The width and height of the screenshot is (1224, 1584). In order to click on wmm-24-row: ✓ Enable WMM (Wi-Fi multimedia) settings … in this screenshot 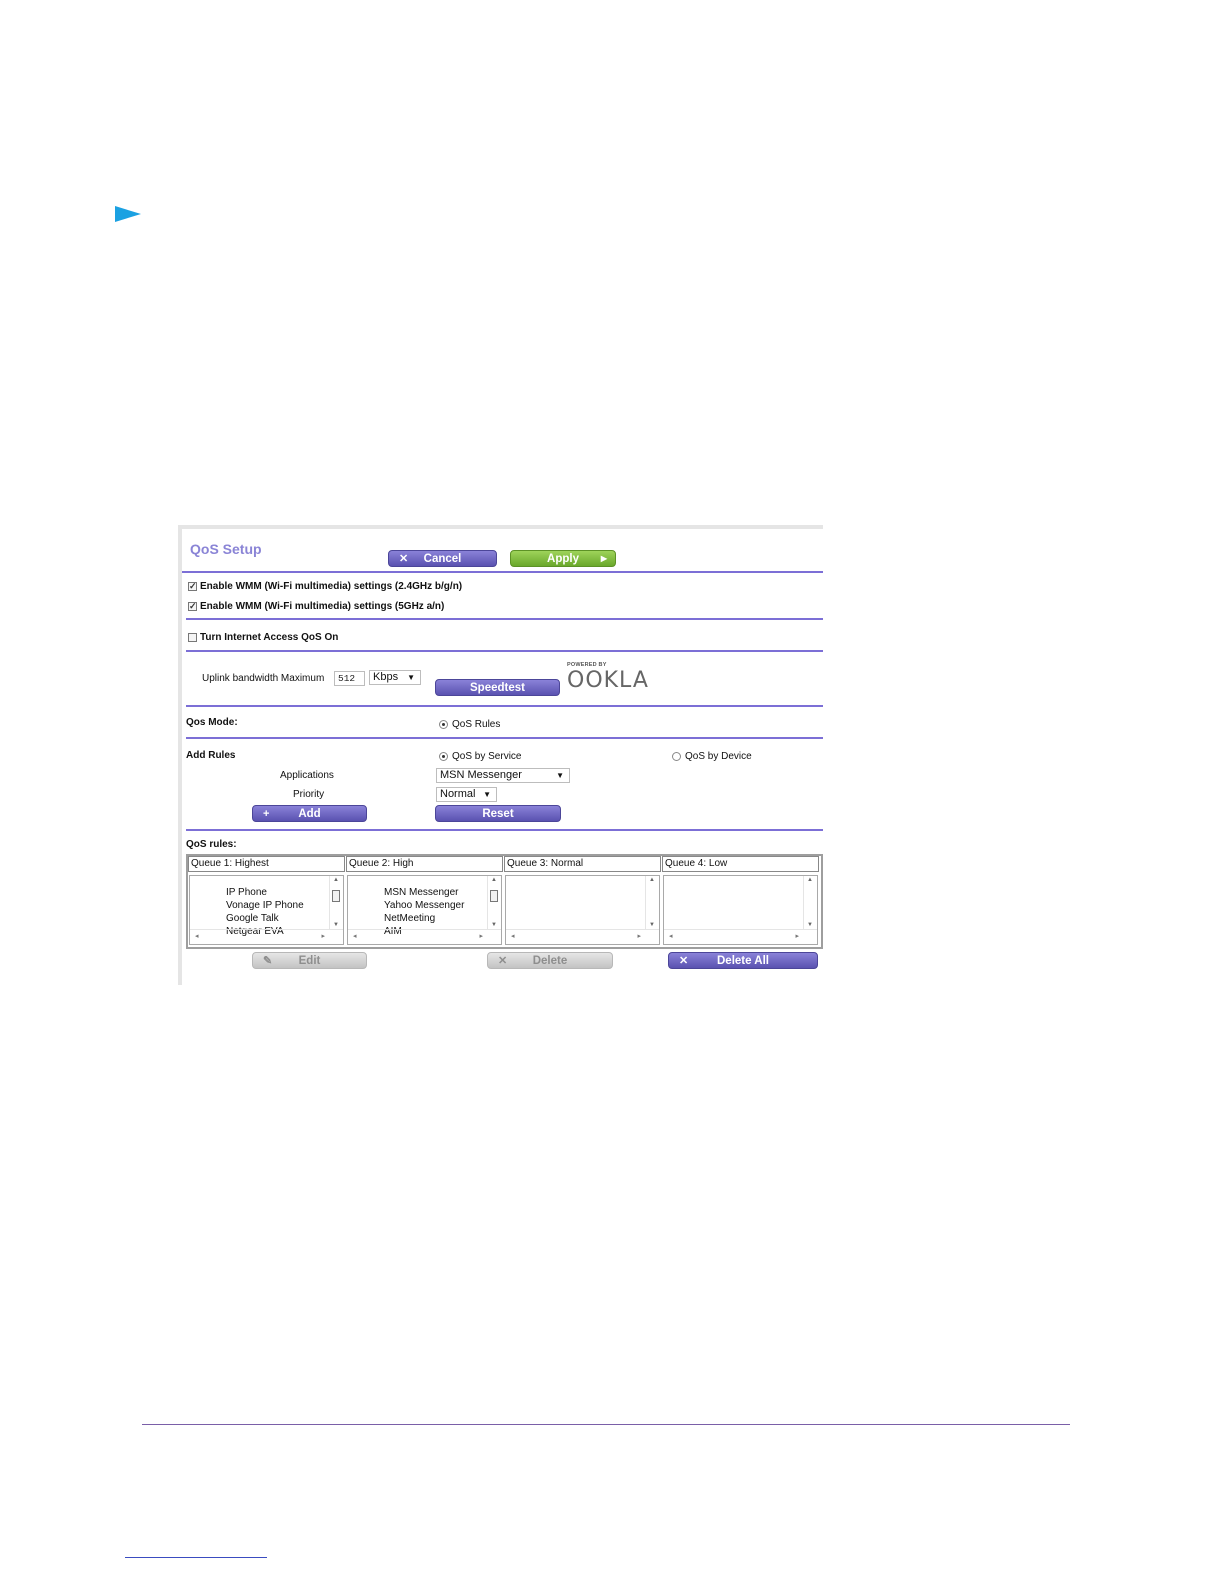, I will do `click(325, 586)`.